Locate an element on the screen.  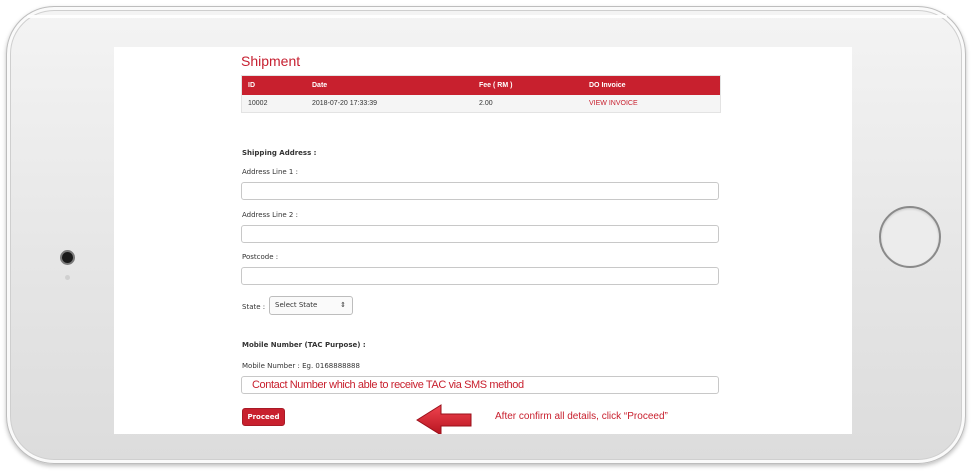
proceed-button: Proceed is located at coordinates (263, 417).